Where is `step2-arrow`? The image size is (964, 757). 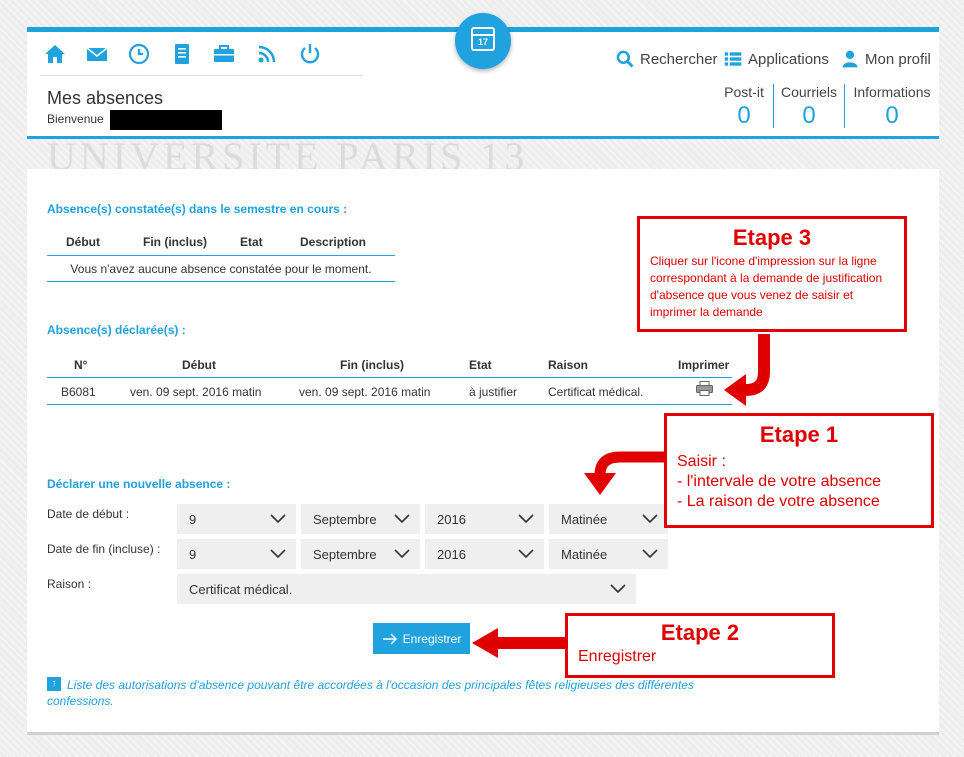
step2-arrow is located at coordinates (520, 643).